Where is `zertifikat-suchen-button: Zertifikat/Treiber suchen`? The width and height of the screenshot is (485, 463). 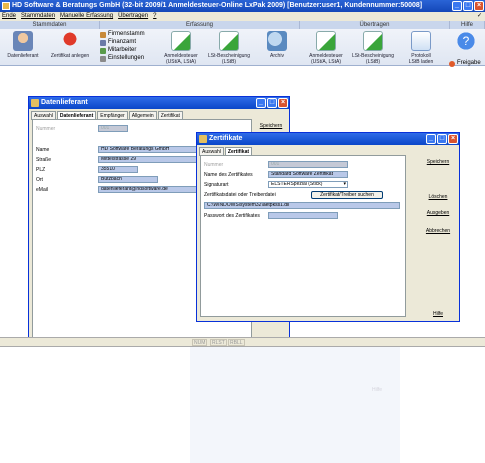
zertifikat-suchen-button: Zertifikat/Treiber suchen is located at coordinates (347, 195).